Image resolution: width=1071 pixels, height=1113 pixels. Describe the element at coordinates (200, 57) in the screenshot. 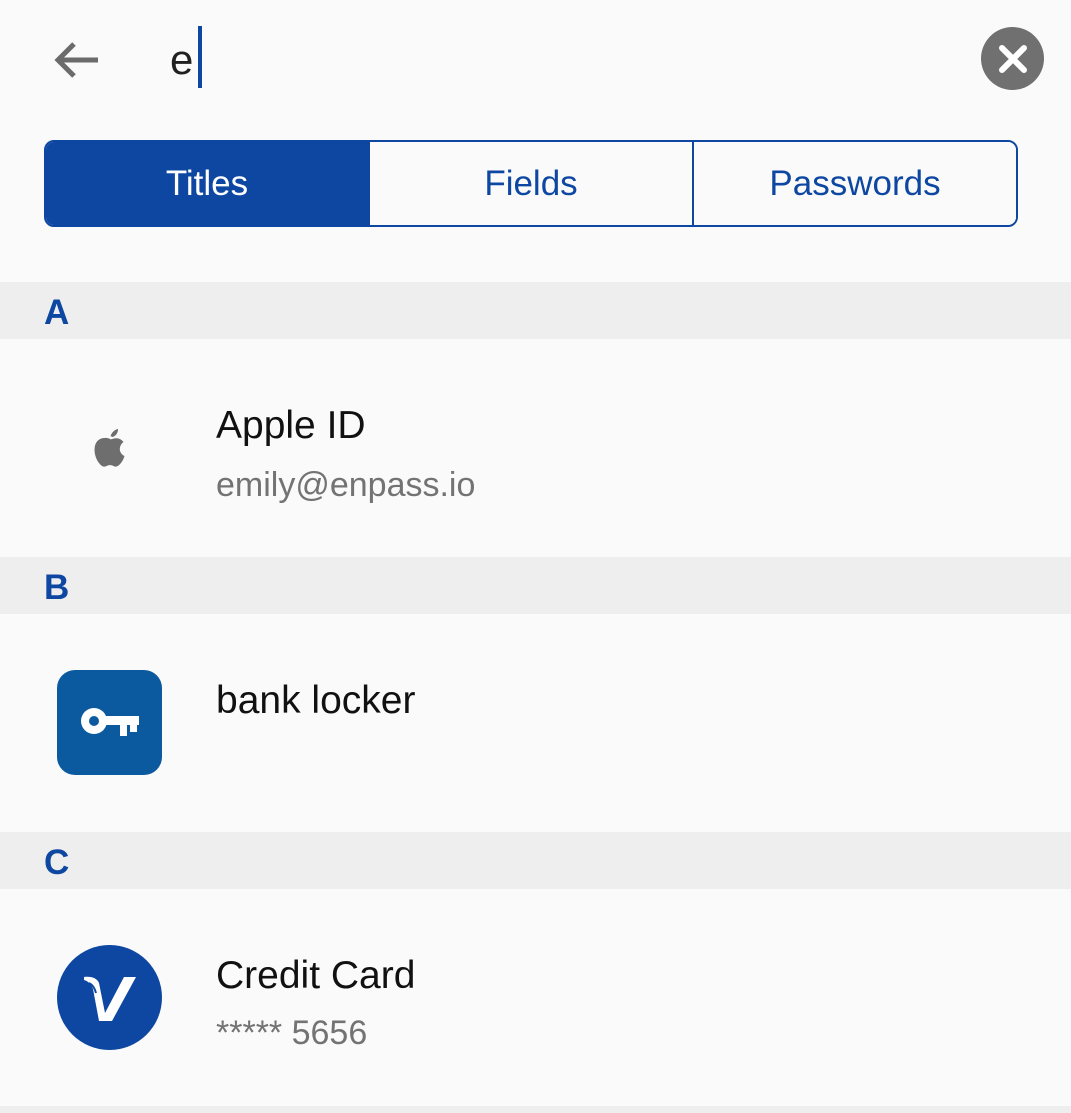

I see `text-caret` at that location.